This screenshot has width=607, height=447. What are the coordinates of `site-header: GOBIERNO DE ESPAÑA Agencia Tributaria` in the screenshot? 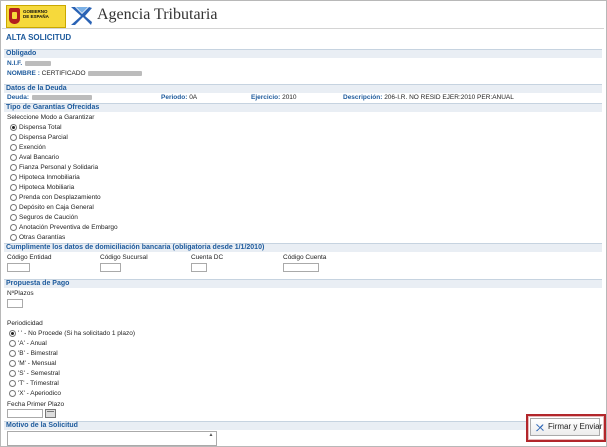 It's located at (303, 15).